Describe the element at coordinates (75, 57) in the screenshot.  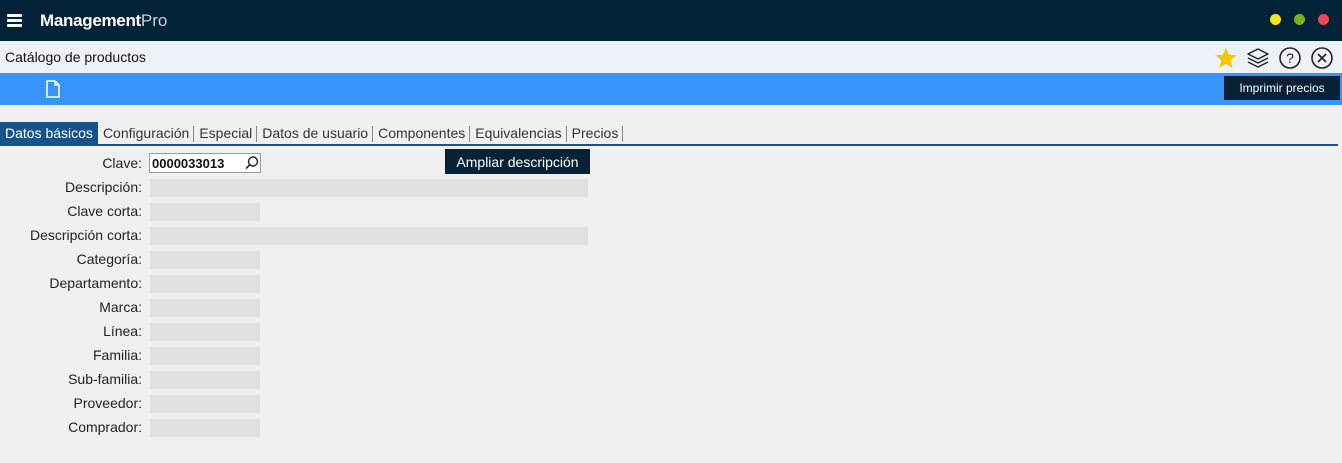
I see `page-title: Catálogo de productos` at that location.